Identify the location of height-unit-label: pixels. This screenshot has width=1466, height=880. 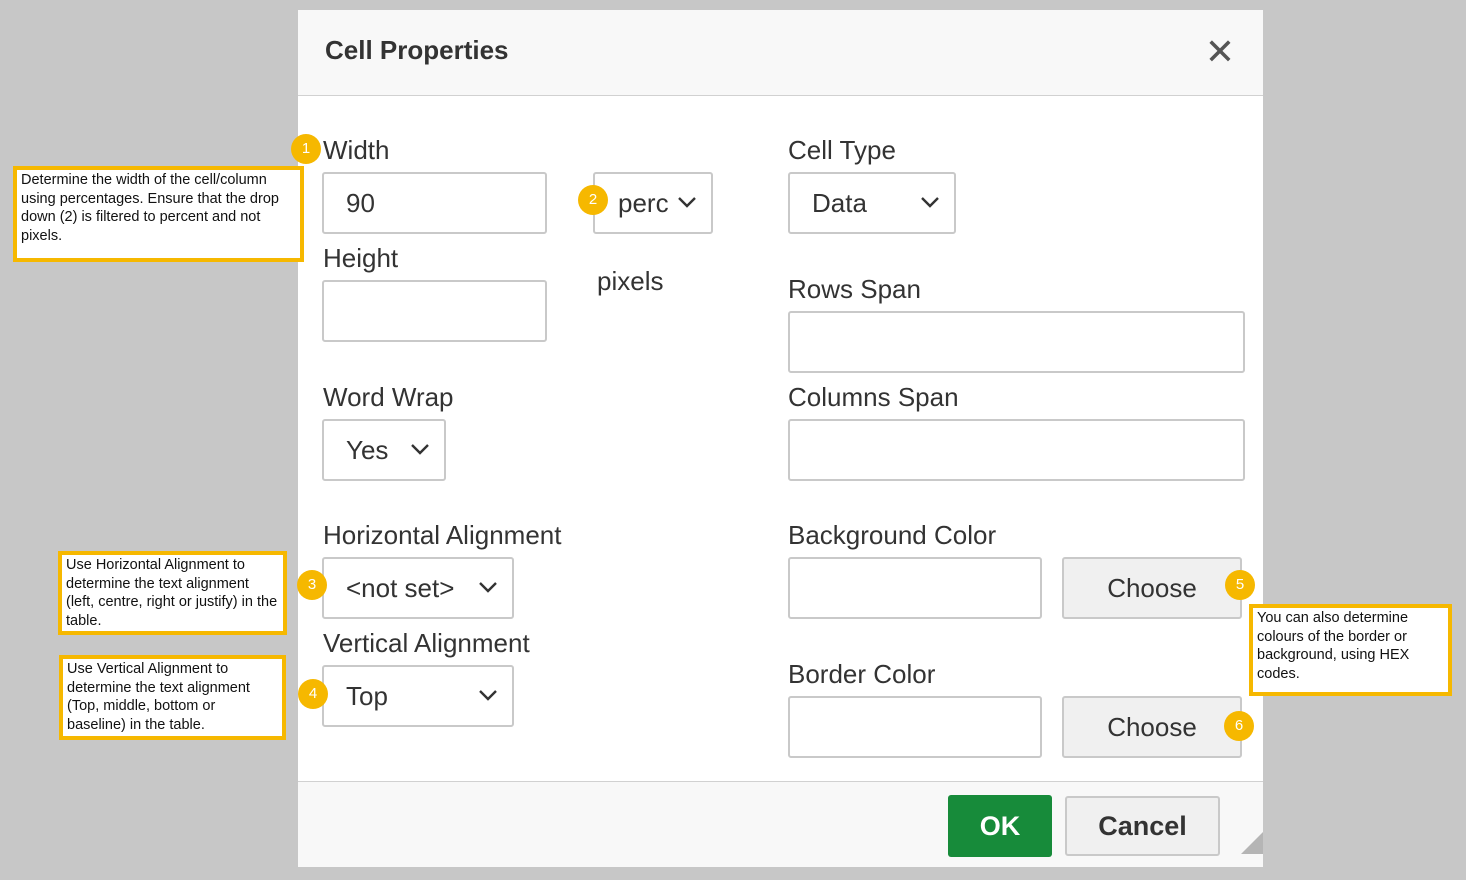
(630, 281).